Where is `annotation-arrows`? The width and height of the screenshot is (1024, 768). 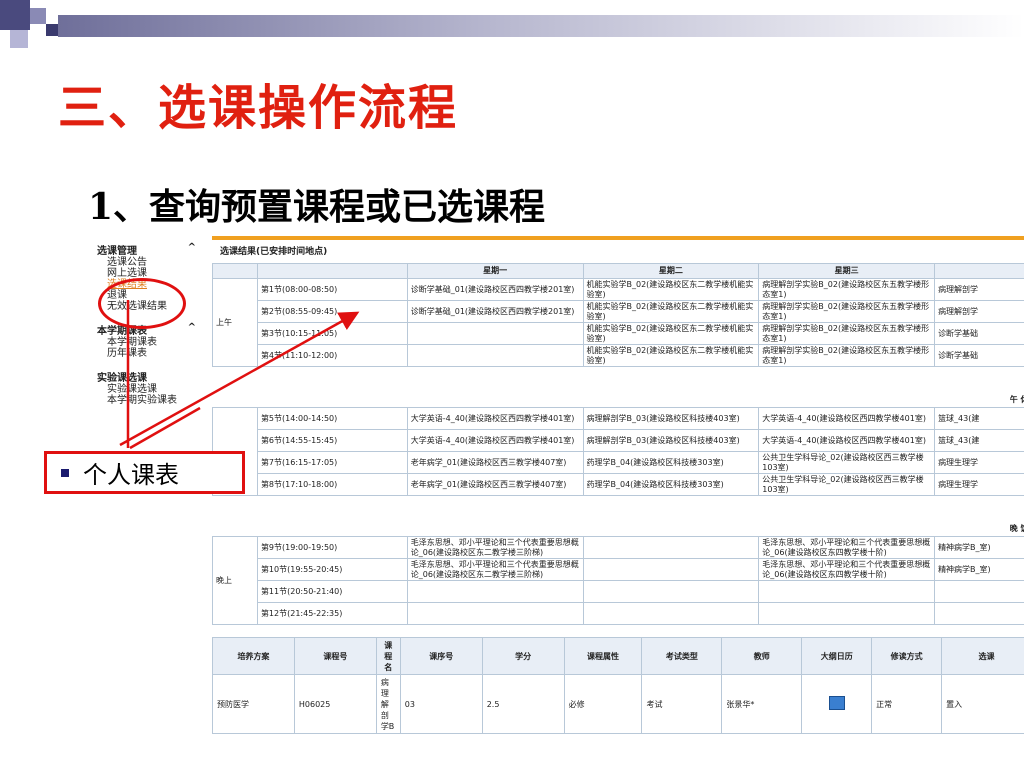
annotation-arrows is located at coordinates (239, 375).